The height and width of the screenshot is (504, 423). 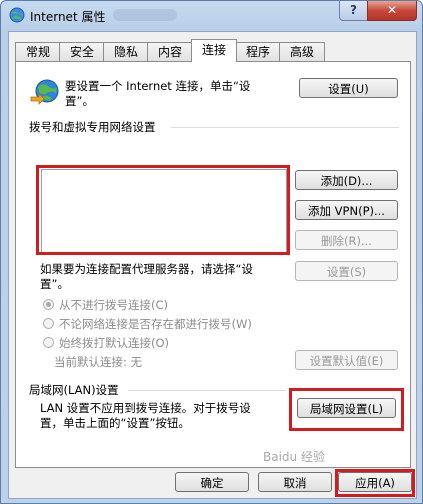 What do you see at coordinates (114, 343) in the screenshot?
I see `default-connection-label: 始终拨打默认连接(O)` at bounding box center [114, 343].